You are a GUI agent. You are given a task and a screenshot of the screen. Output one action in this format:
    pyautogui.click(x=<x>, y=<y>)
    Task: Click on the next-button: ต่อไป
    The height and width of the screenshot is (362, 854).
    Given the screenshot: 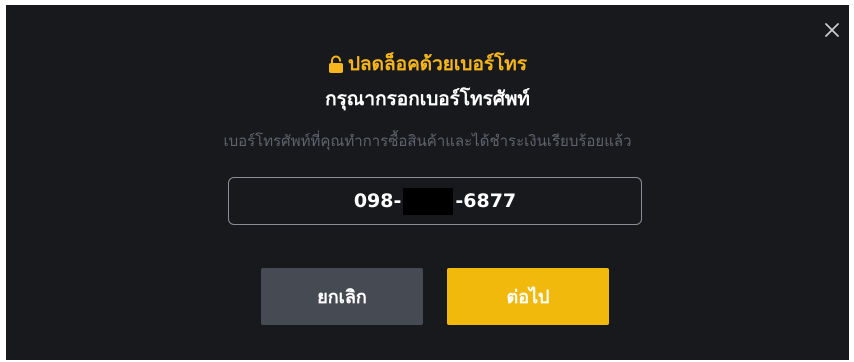 What is the action you would take?
    pyautogui.click(x=528, y=296)
    